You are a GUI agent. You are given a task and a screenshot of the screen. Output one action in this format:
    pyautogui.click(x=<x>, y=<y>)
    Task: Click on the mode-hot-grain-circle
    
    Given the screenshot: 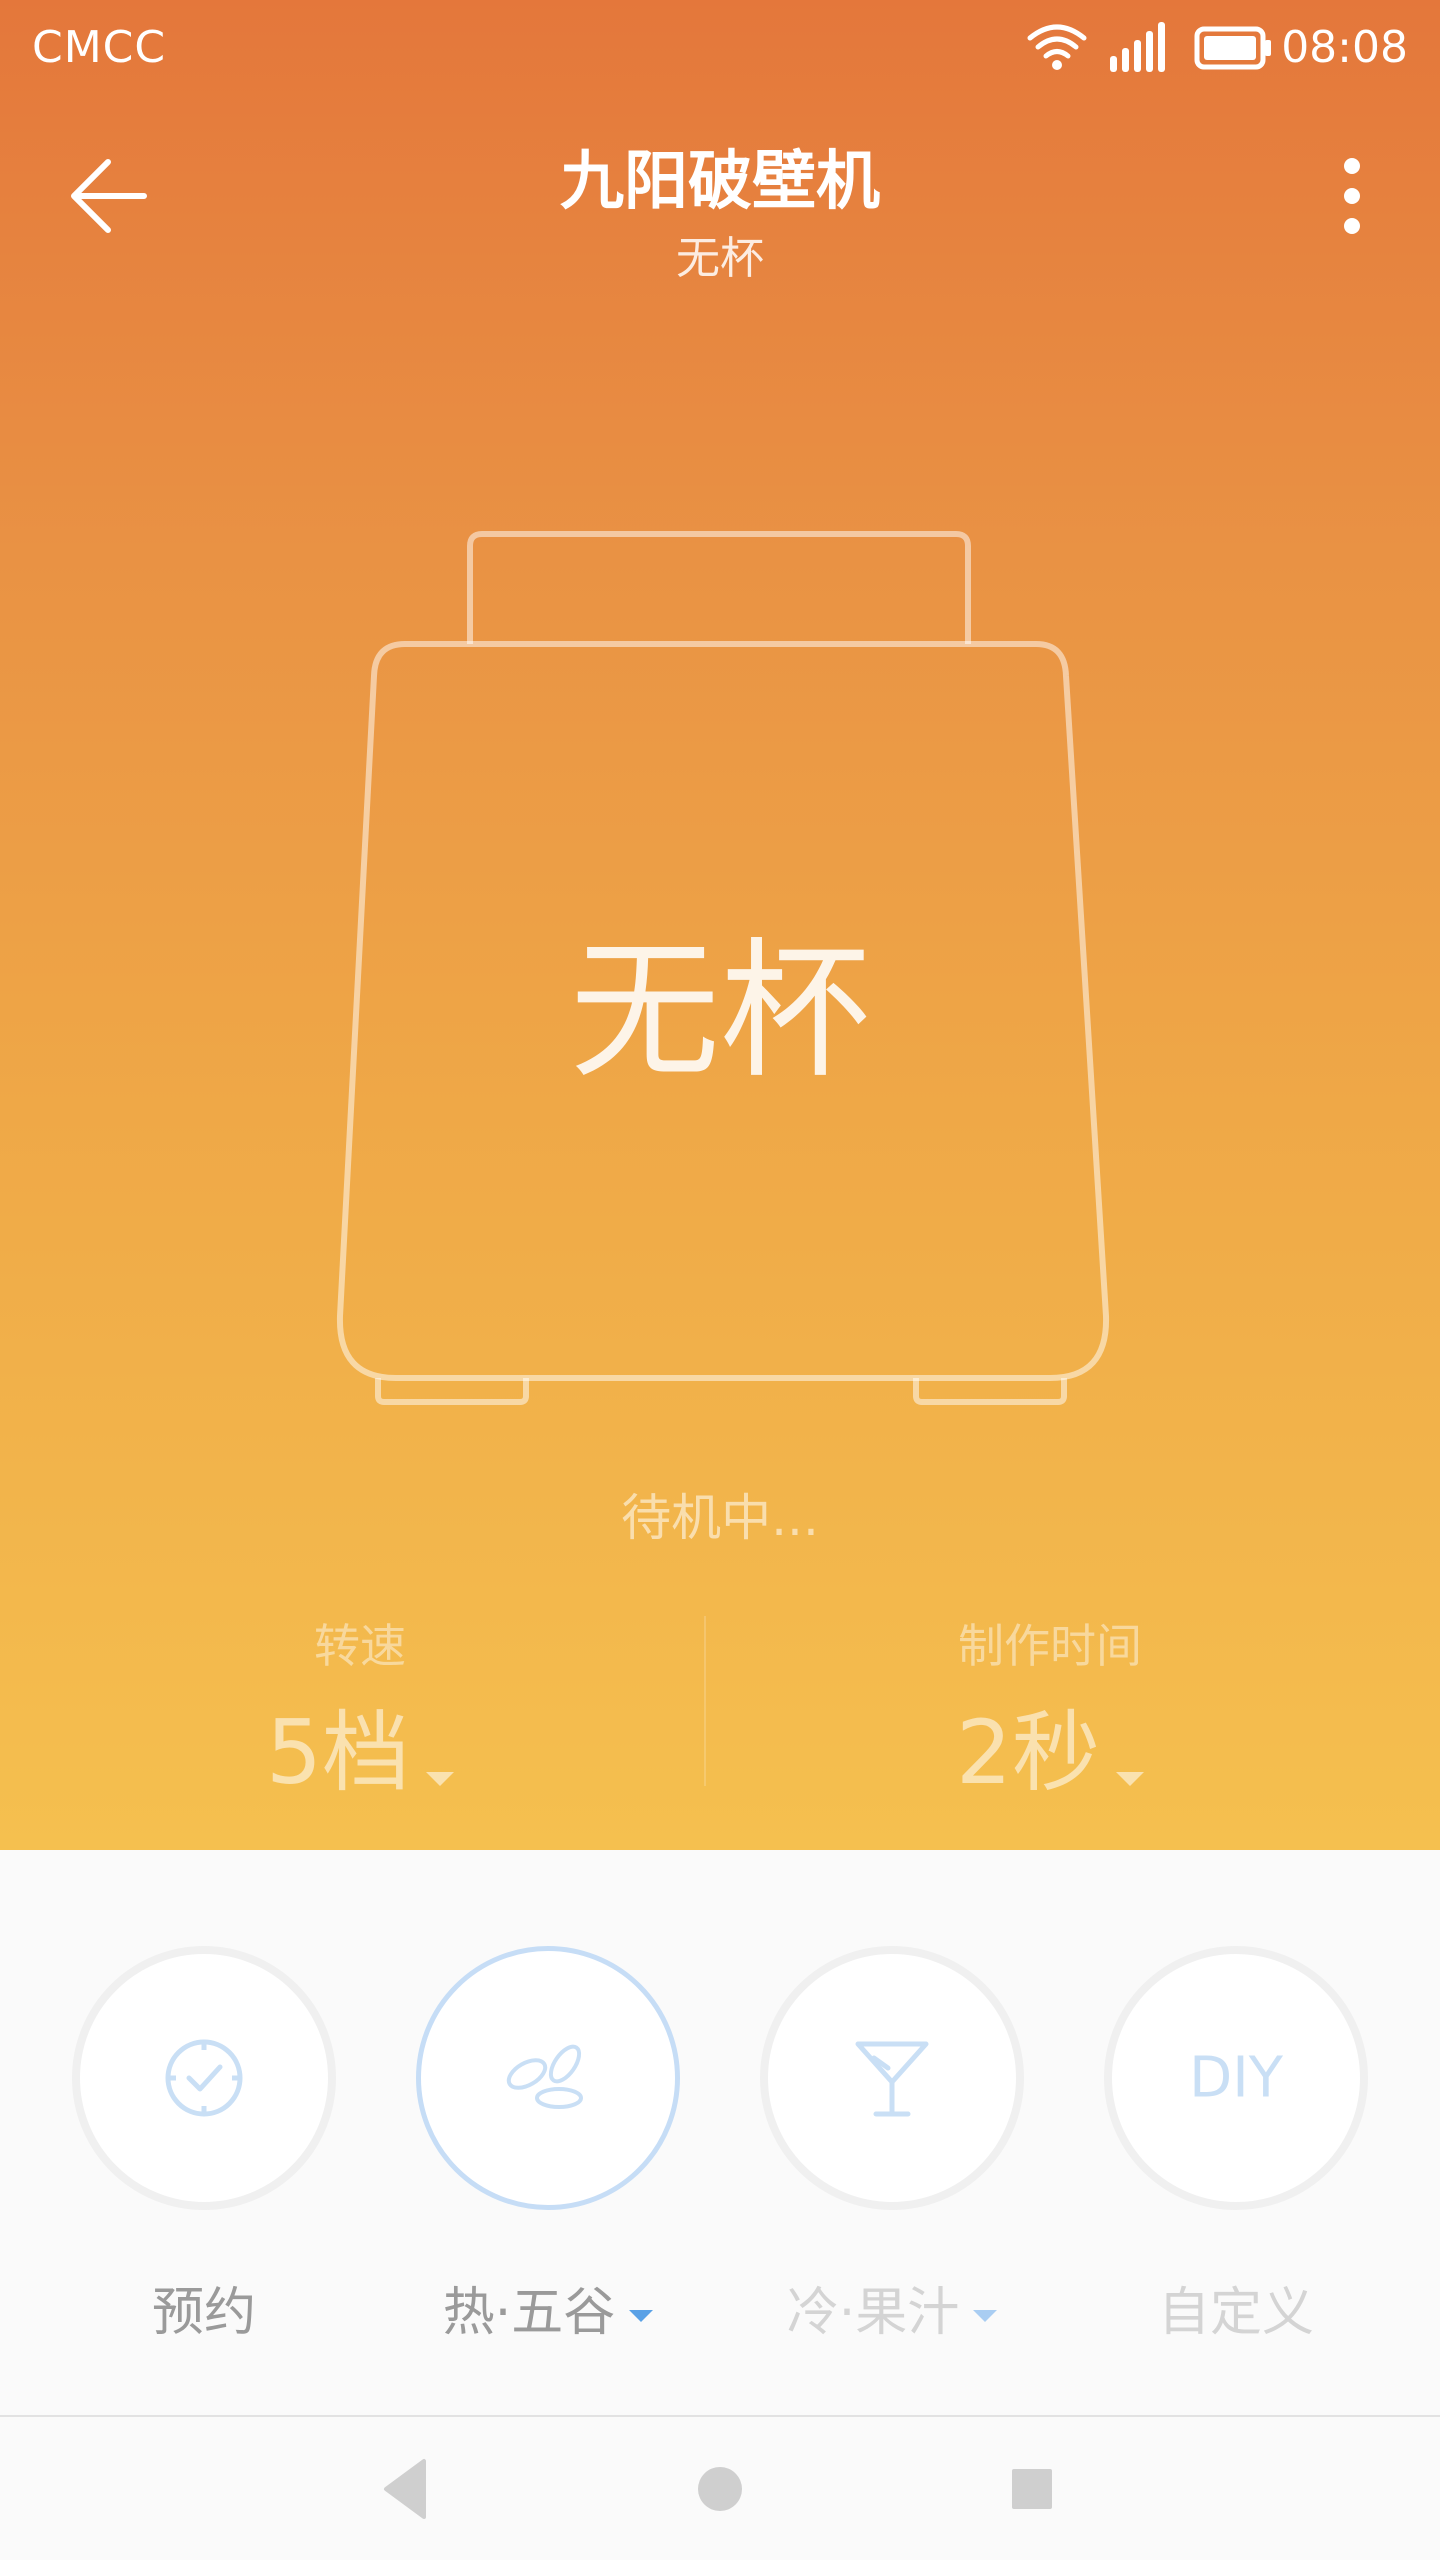 What is the action you would take?
    pyautogui.click(x=548, y=2078)
    